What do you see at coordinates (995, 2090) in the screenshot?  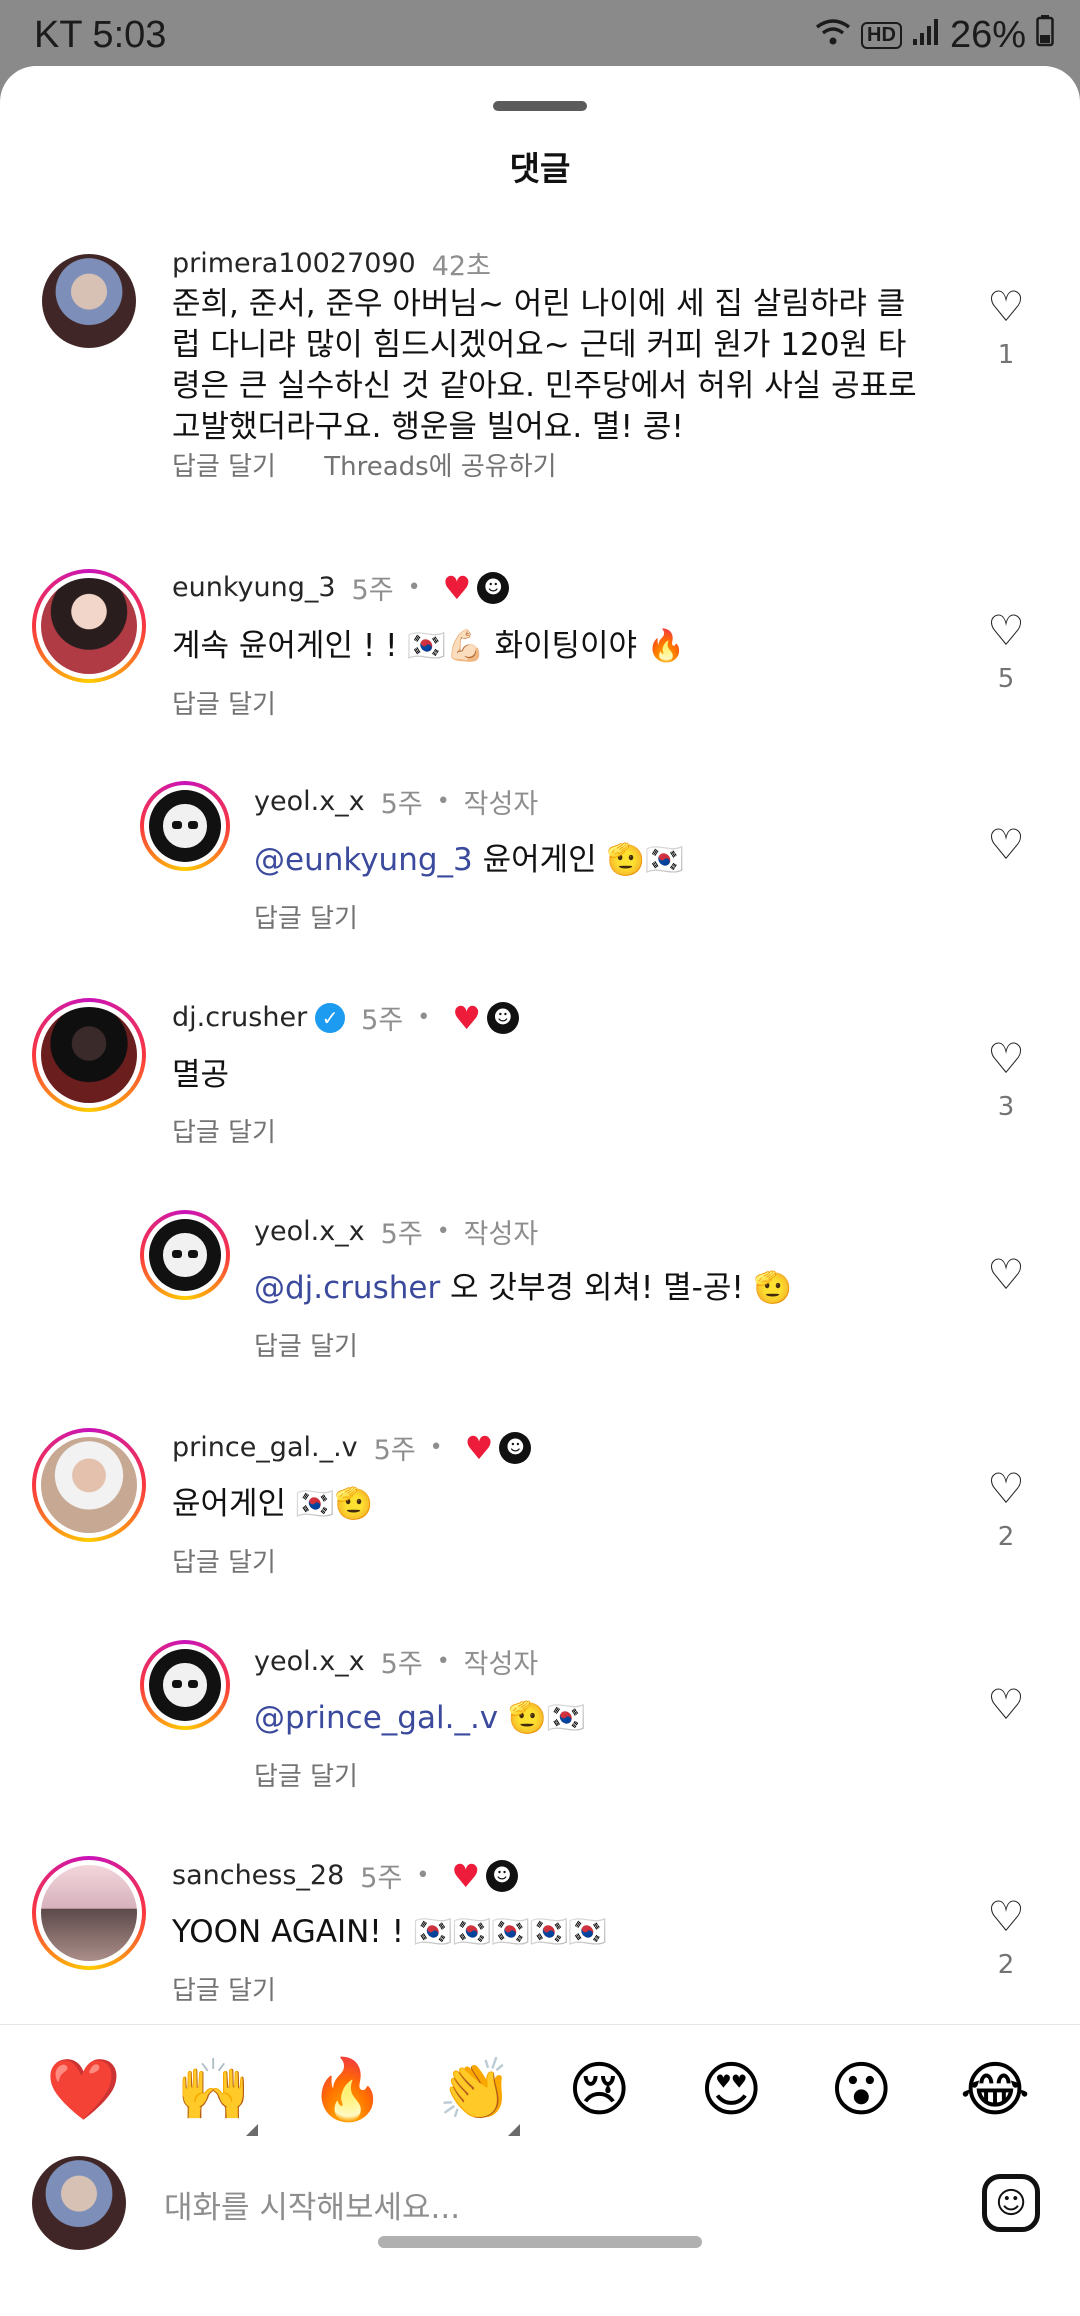 I see `emoji-joy: 😂` at bounding box center [995, 2090].